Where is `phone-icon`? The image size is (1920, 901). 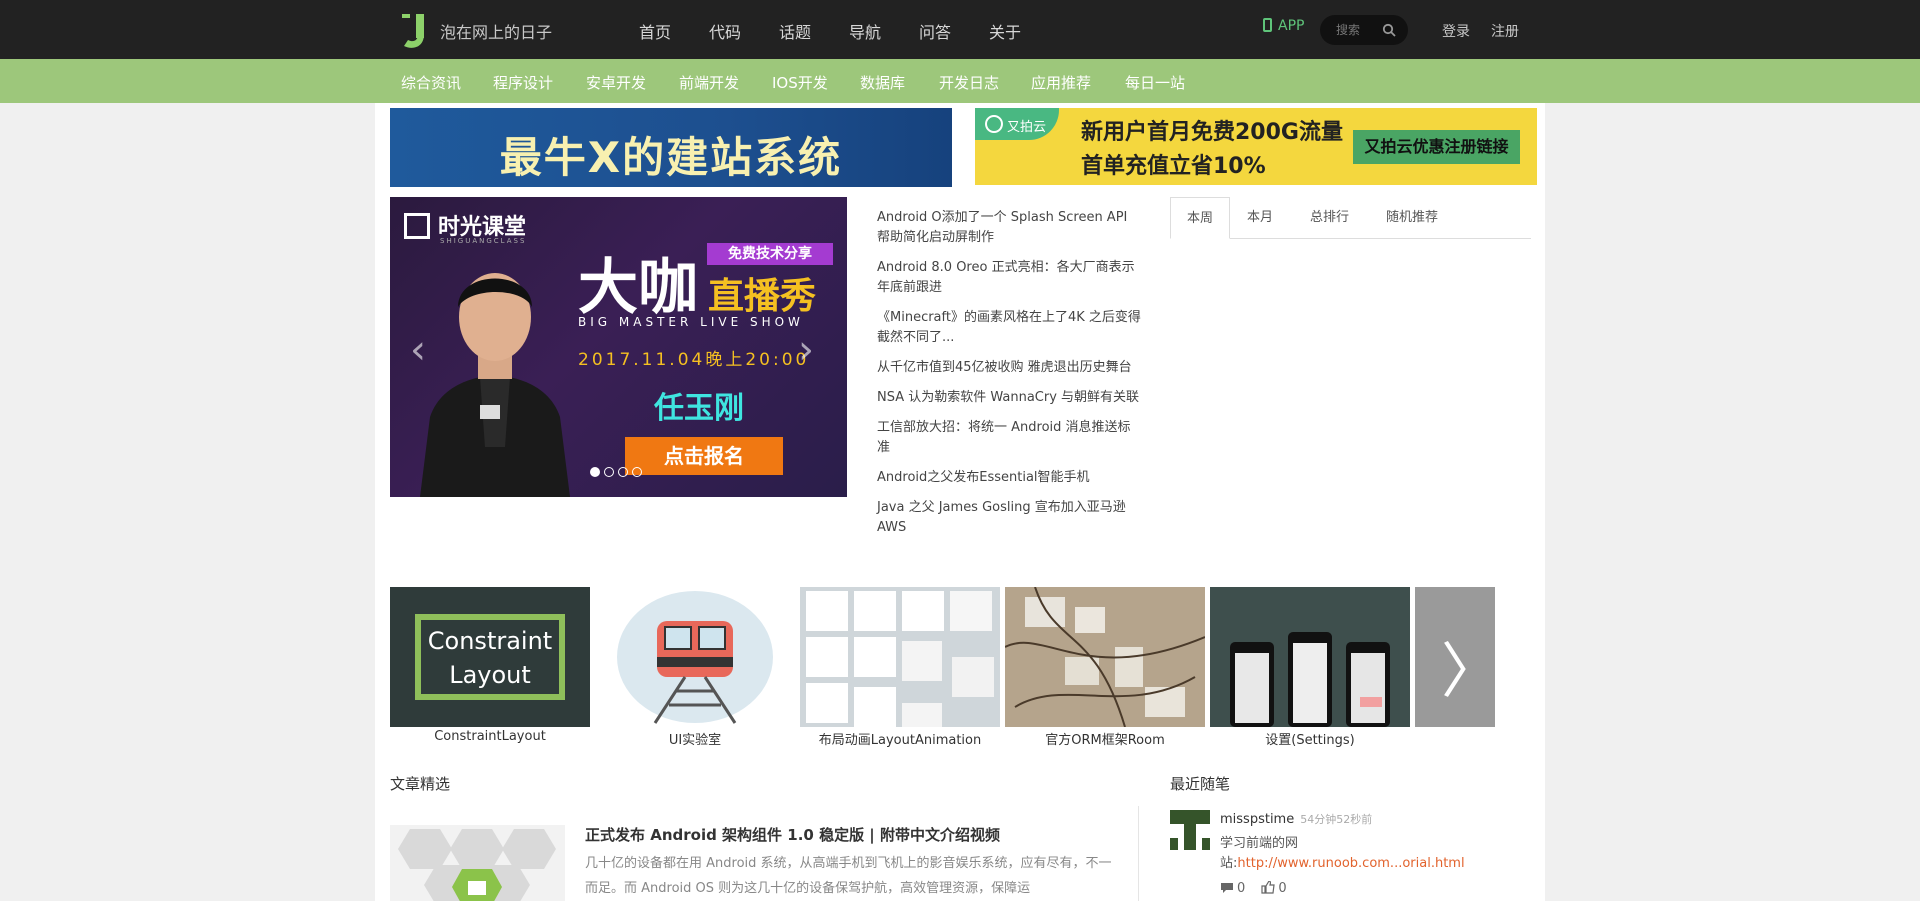 phone-icon is located at coordinates (1267, 25).